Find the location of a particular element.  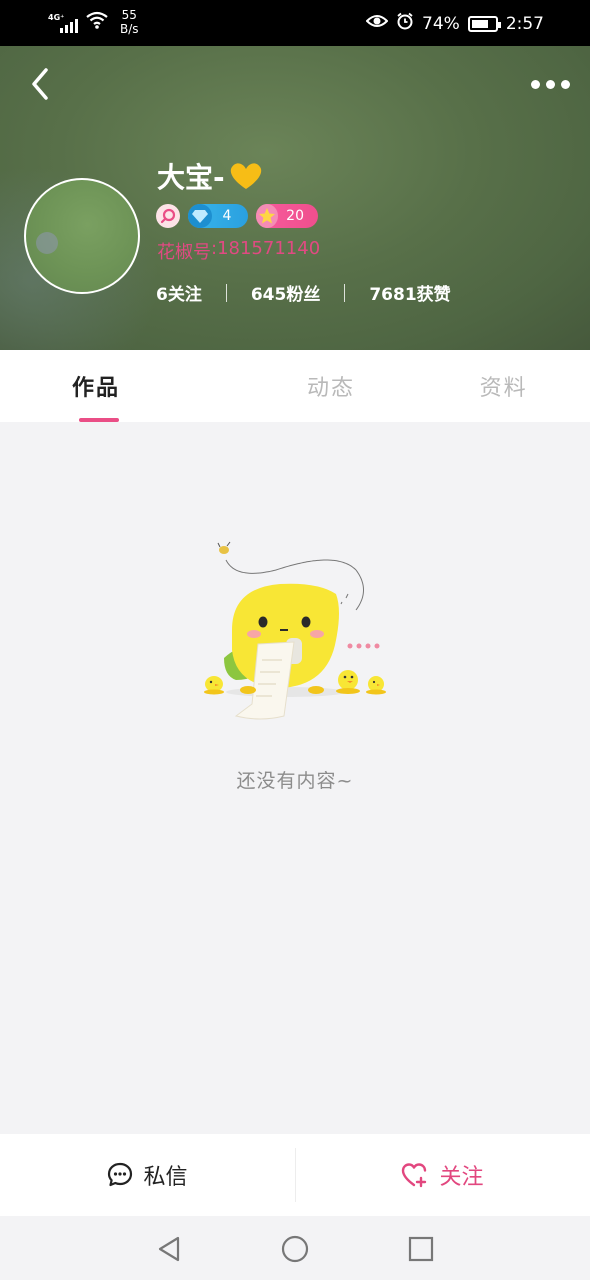

fans-count: 645粉丝 is located at coordinates (286, 292).